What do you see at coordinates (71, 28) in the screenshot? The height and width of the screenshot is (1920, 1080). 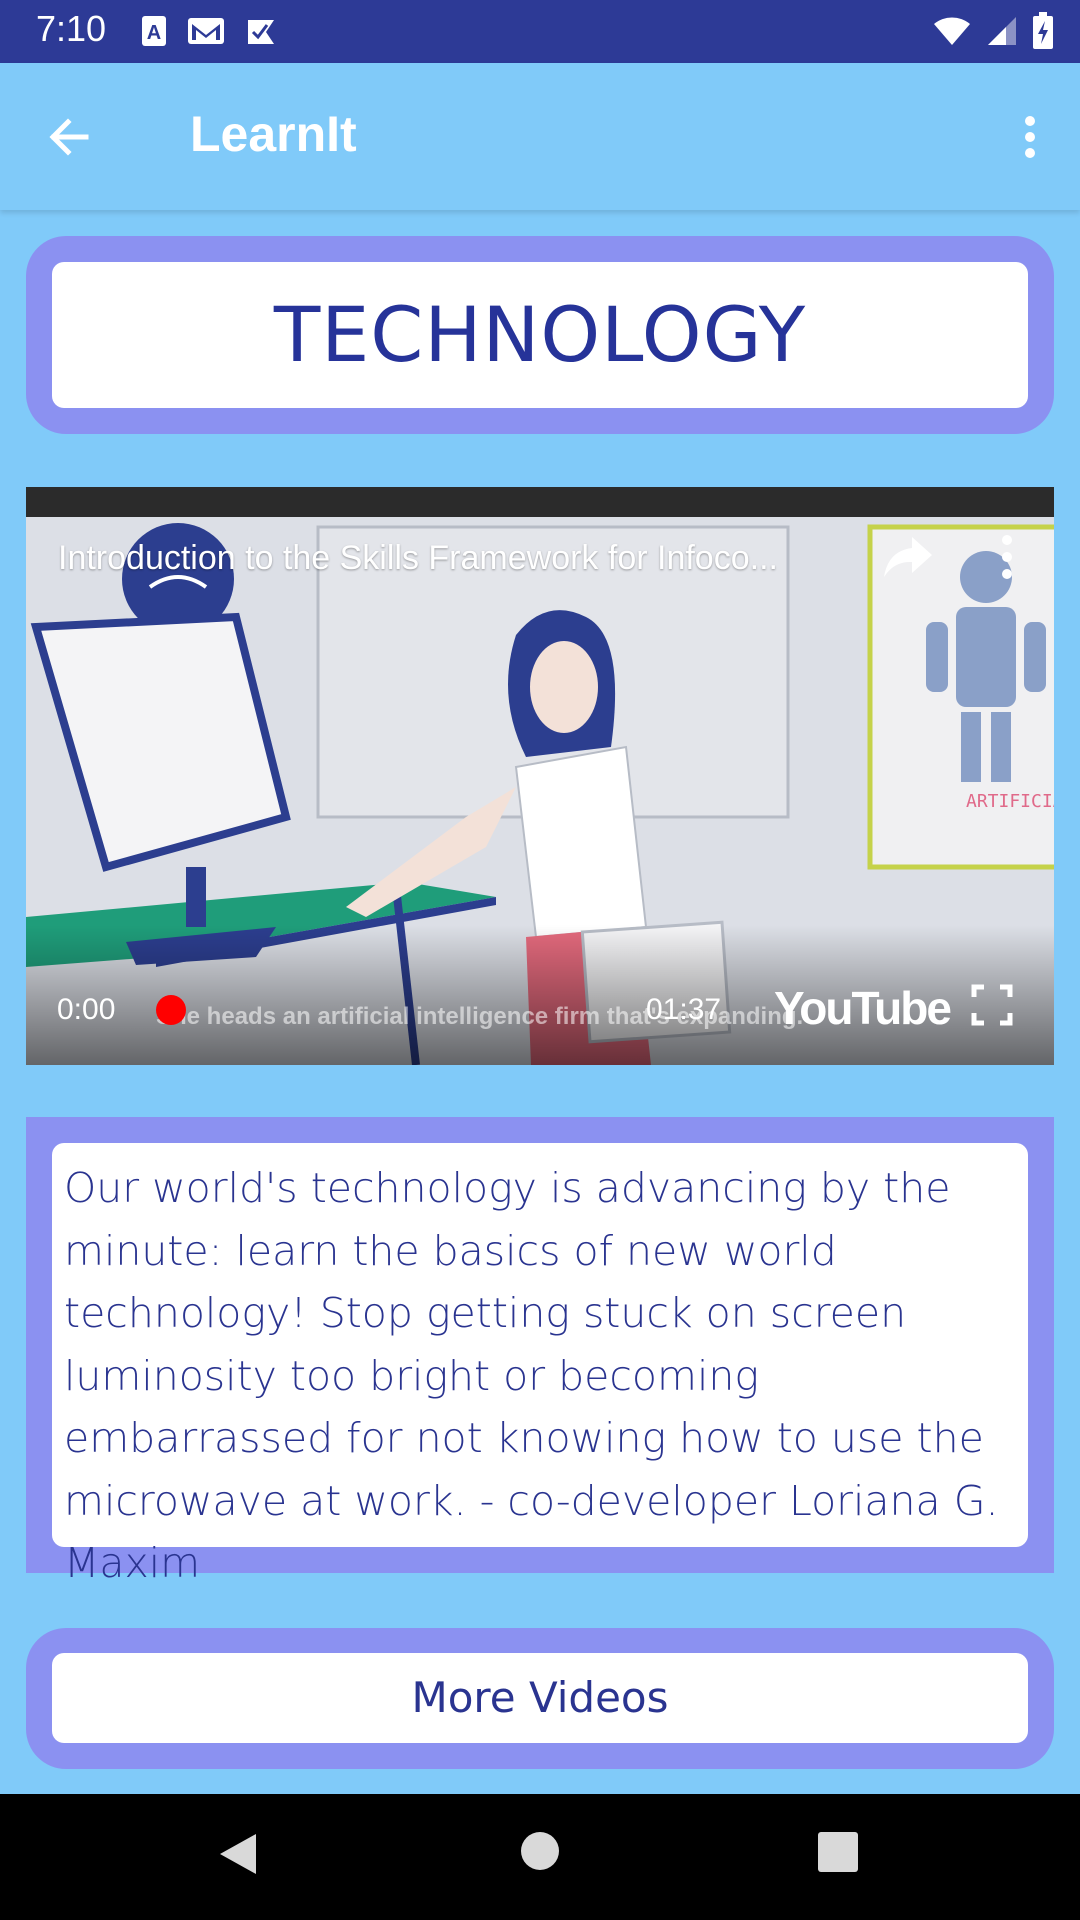 I see `status-time: 7:10` at bounding box center [71, 28].